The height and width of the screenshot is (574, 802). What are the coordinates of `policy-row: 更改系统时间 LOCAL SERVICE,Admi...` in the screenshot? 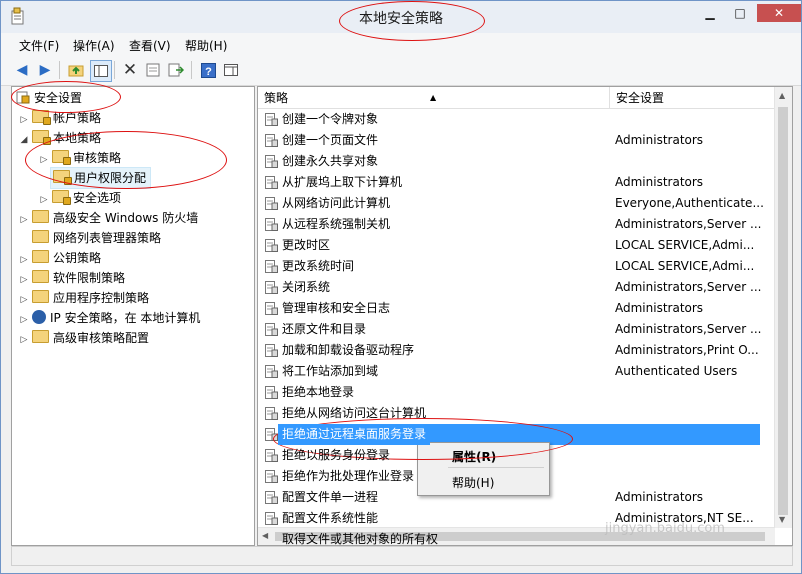 It's located at (516, 266).